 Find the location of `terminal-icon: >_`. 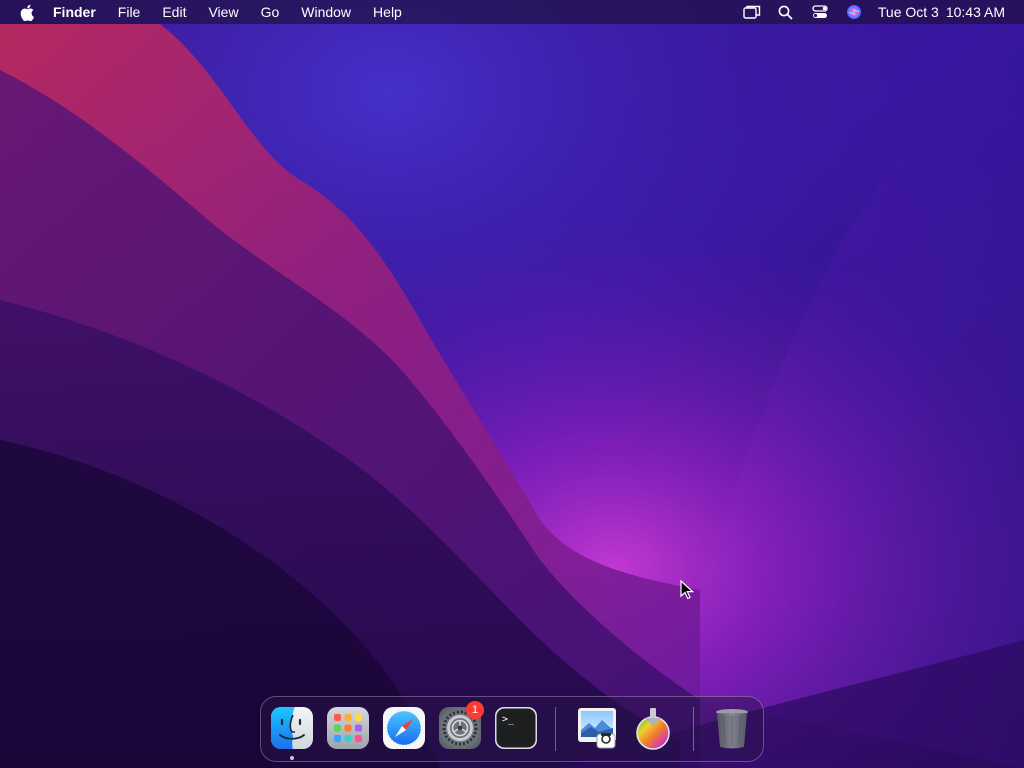

terminal-icon: >_ is located at coordinates (516, 728).